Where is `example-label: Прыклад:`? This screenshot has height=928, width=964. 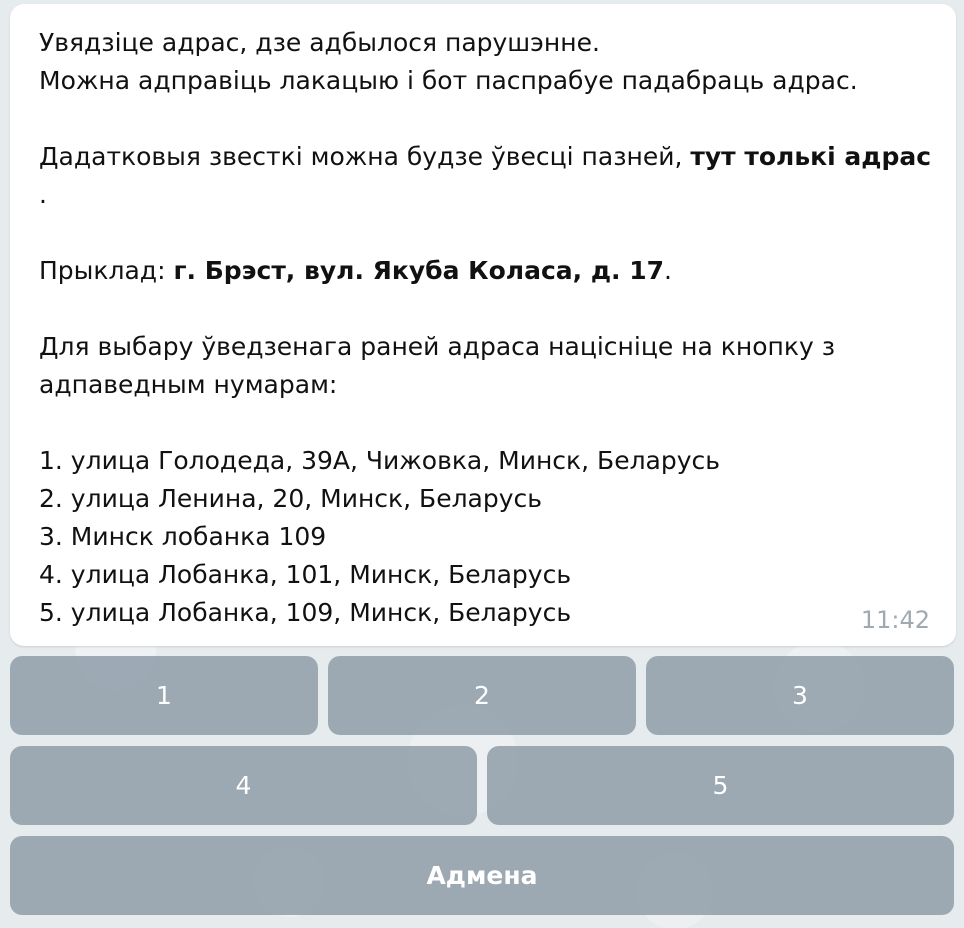 example-label: Прыклад: is located at coordinates (106, 270).